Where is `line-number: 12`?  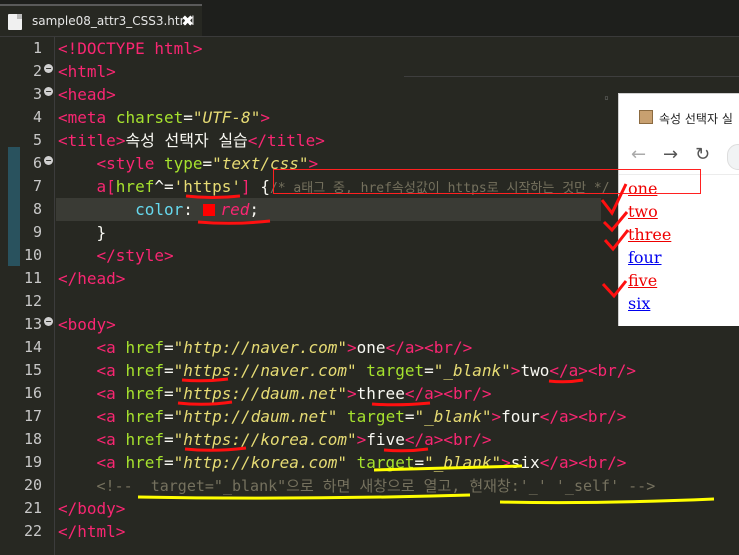
line-number: 12 is located at coordinates (32, 301).